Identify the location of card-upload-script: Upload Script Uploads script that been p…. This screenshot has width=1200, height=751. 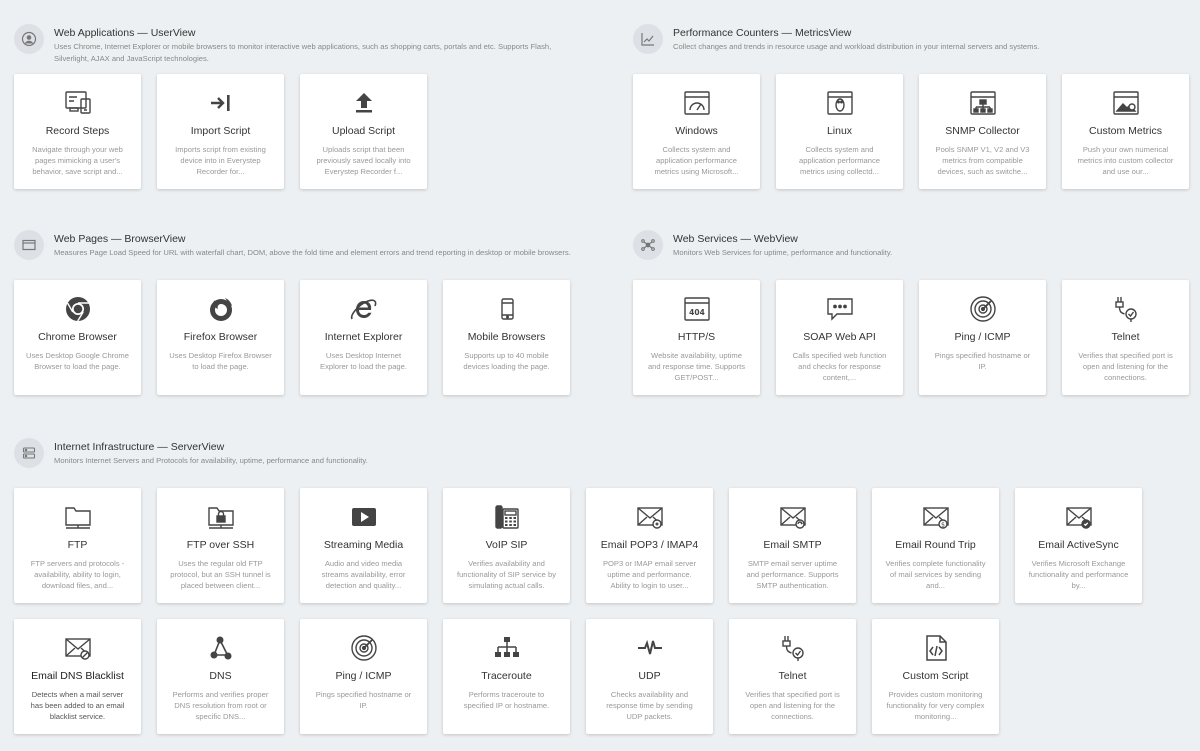
(363, 131).